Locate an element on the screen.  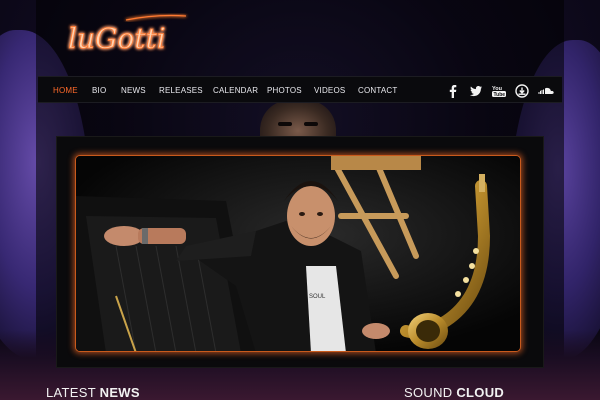
youtube-icon: You Tube is located at coordinates (499, 91).